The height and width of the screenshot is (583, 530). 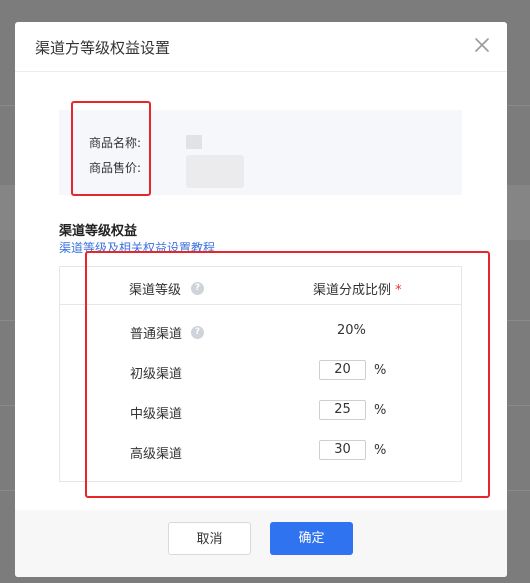 I want to click on dialog-header: 渠道方等级权益设置, so click(x=261, y=47).